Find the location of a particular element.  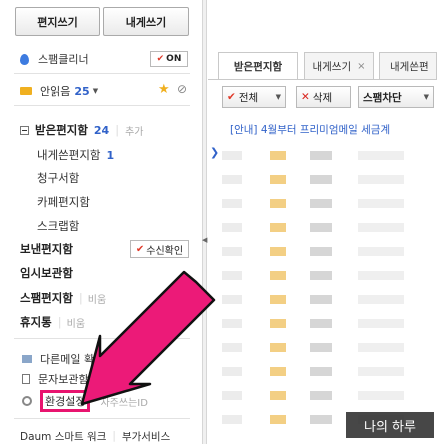

folder-label: 스크랩함 is located at coordinates (58, 226).